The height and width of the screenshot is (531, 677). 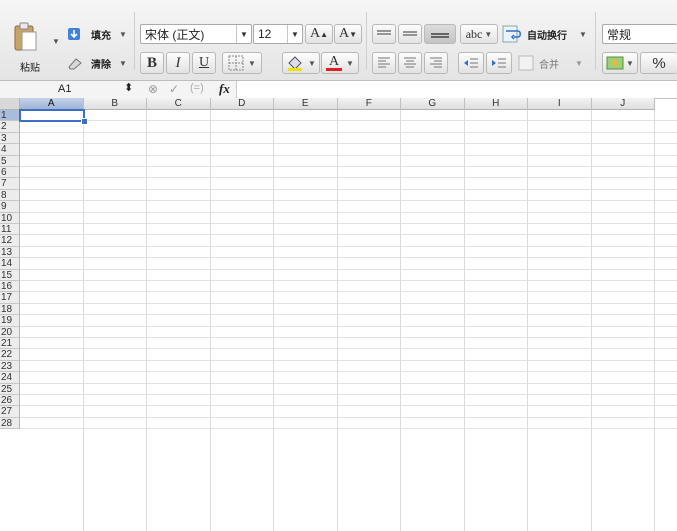 What do you see at coordinates (658, 63) in the screenshot?
I see `percent-button: %` at bounding box center [658, 63].